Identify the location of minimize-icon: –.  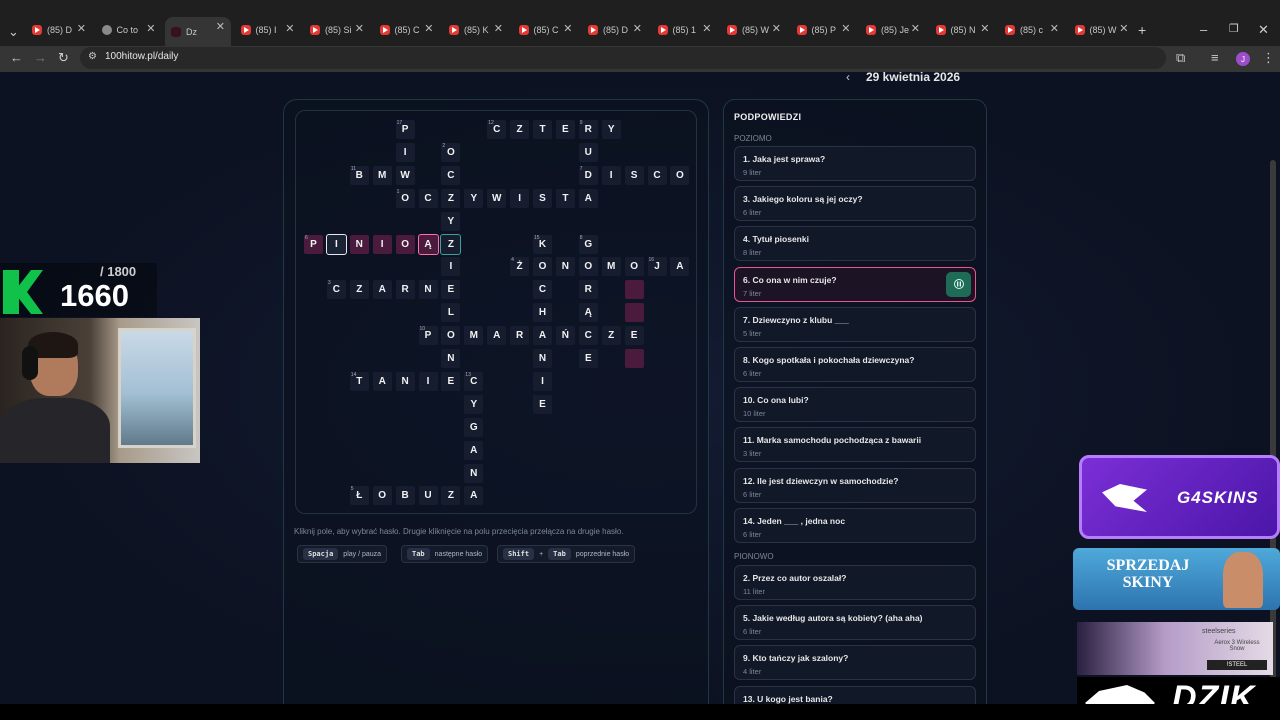
(1203, 29).